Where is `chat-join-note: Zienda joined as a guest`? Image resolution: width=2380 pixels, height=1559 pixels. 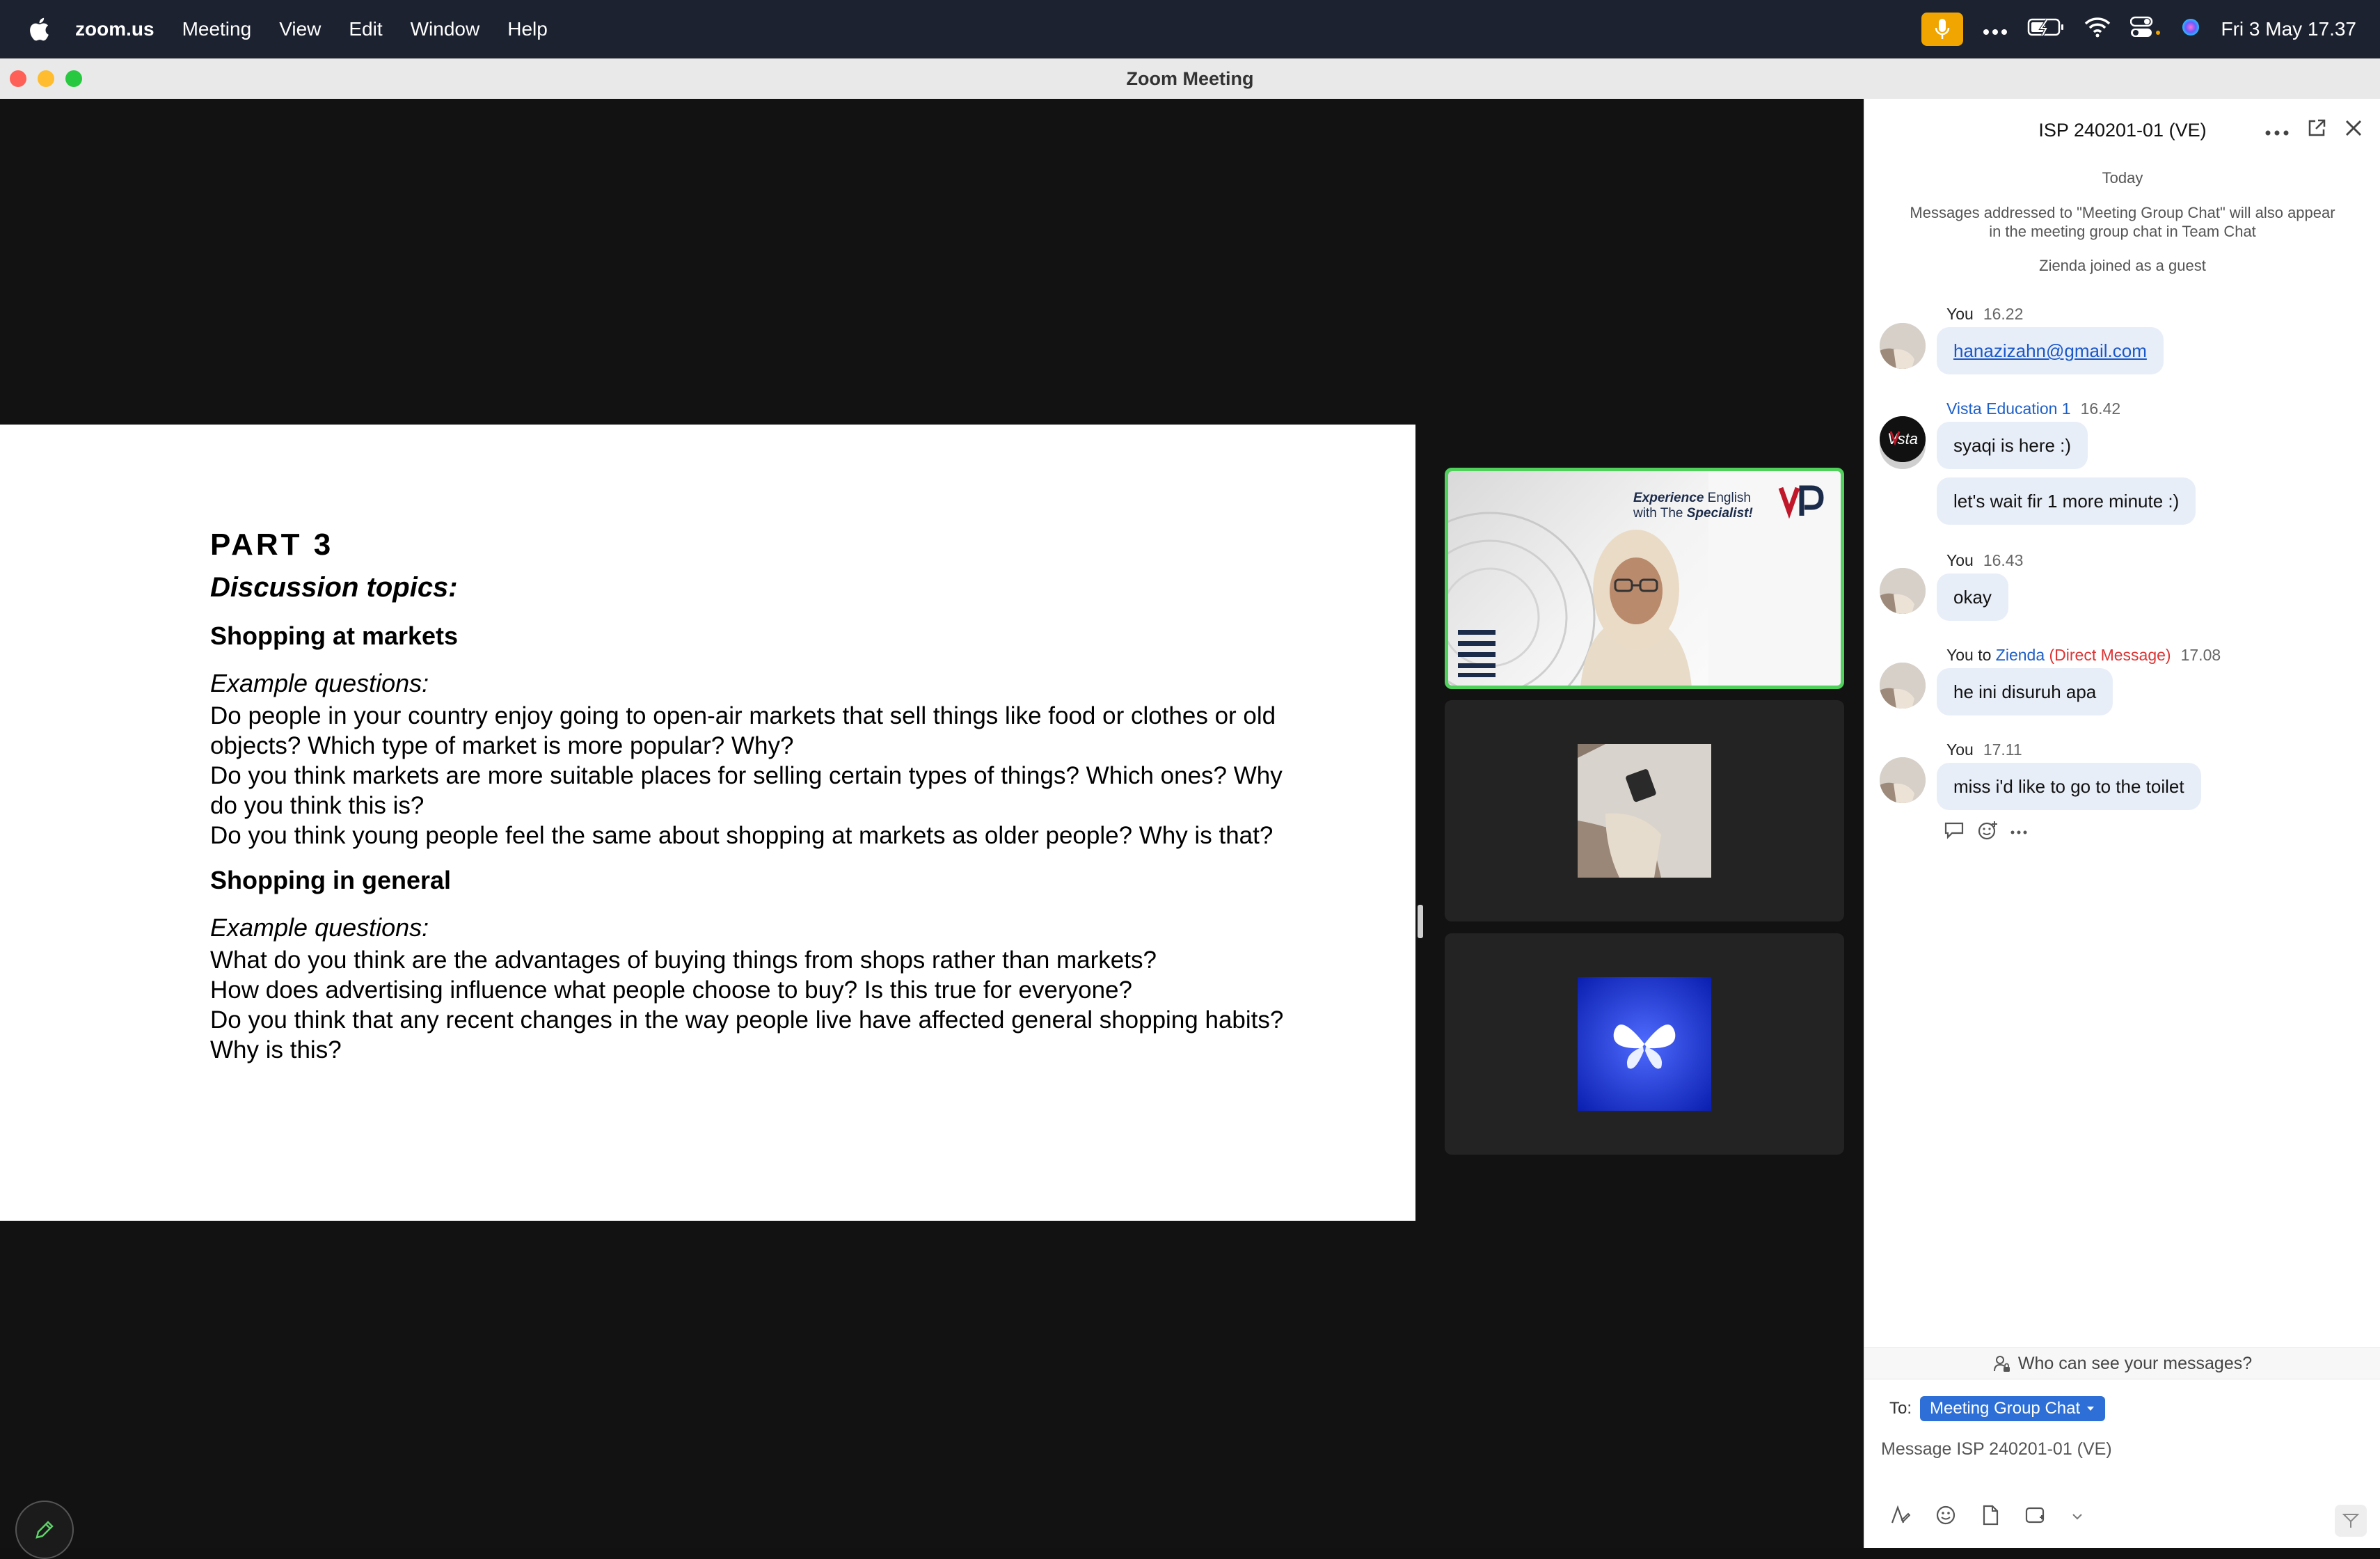
chat-join-note: Zienda joined as a guest is located at coordinates (2122, 265).